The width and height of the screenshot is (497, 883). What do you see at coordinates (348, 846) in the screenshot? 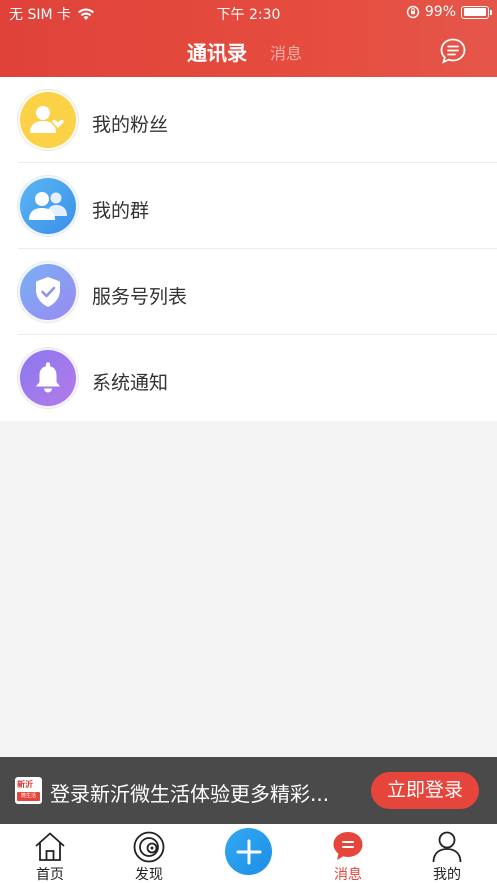
I see `message-icon` at bounding box center [348, 846].